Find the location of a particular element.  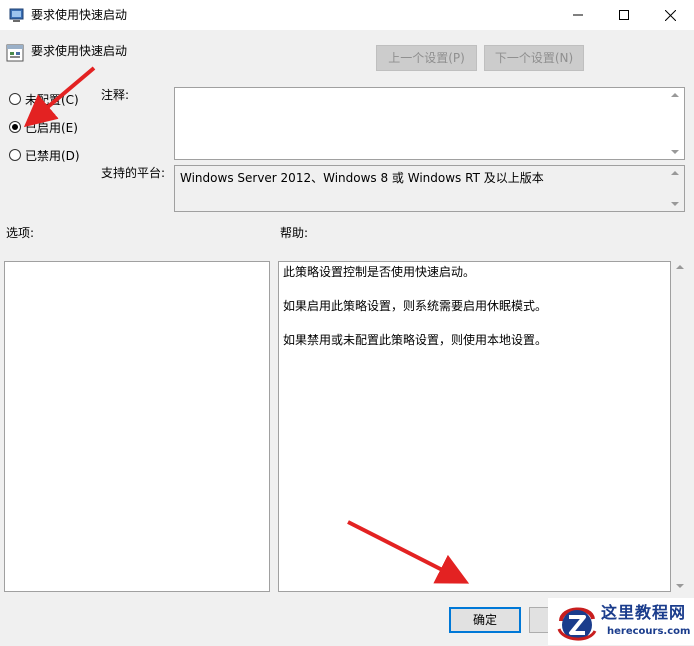

comment-textarea is located at coordinates (429, 123).